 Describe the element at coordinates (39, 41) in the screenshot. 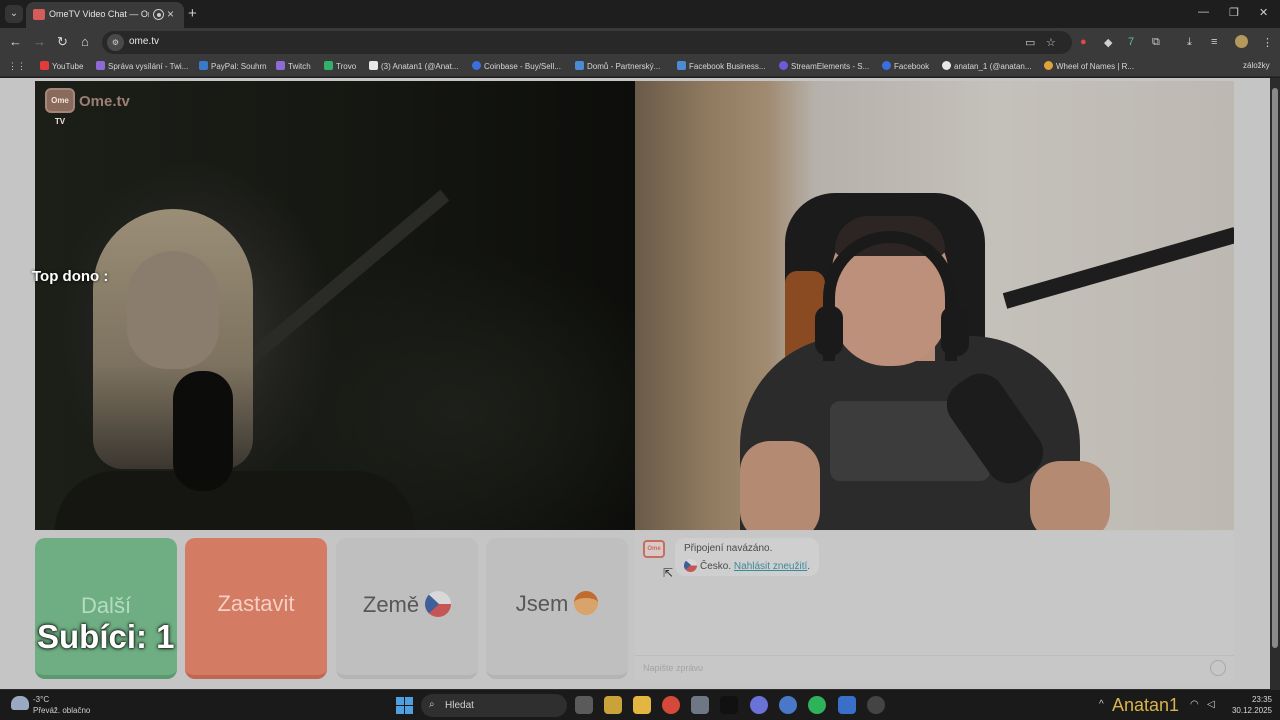

I see `forward-arrow-icon: →` at that location.